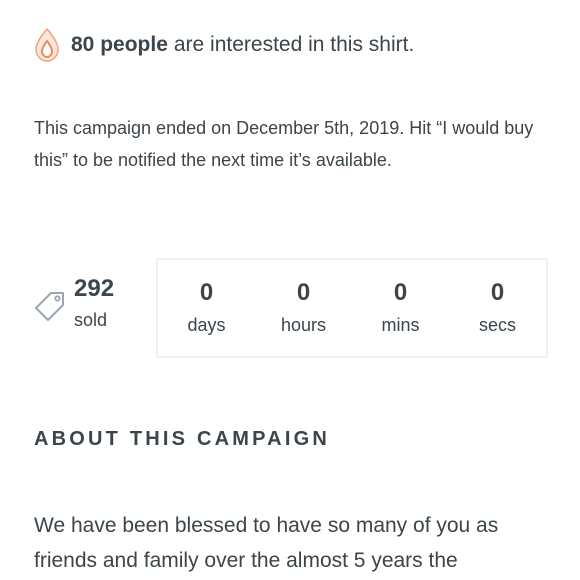  Describe the element at coordinates (182, 439) in the screenshot. I see `about-heading: ABOUT THIS CAMPAIGN` at that location.